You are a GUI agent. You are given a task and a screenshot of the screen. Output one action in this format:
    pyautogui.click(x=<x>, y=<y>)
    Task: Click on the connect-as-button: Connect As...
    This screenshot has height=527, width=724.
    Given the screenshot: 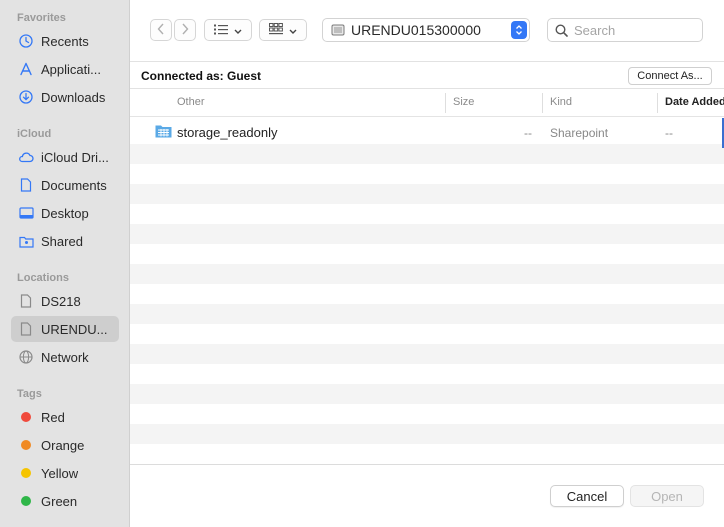 What is the action you would take?
    pyautogui.click(x=670, y=76)
    